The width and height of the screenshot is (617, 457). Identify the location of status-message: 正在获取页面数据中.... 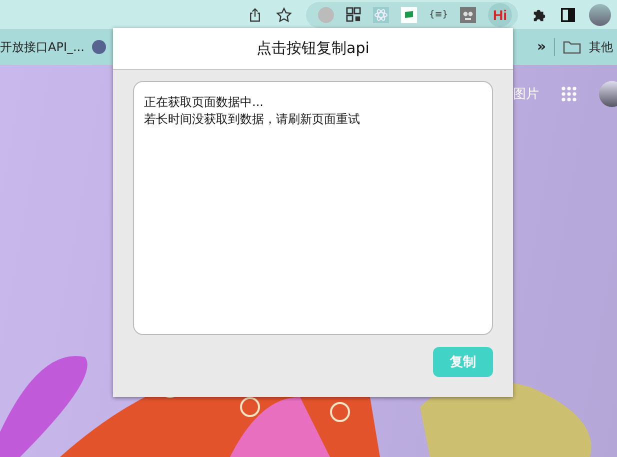
(204, 102).